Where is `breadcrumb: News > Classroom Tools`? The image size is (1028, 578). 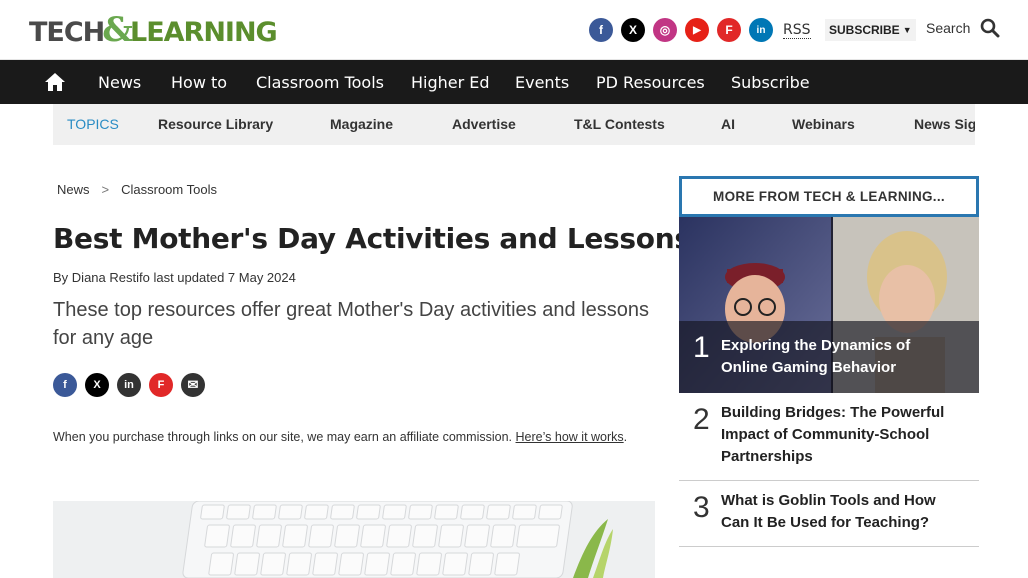 breadcrumb: News > Classroom Tools is located at coordinates (137, 189).